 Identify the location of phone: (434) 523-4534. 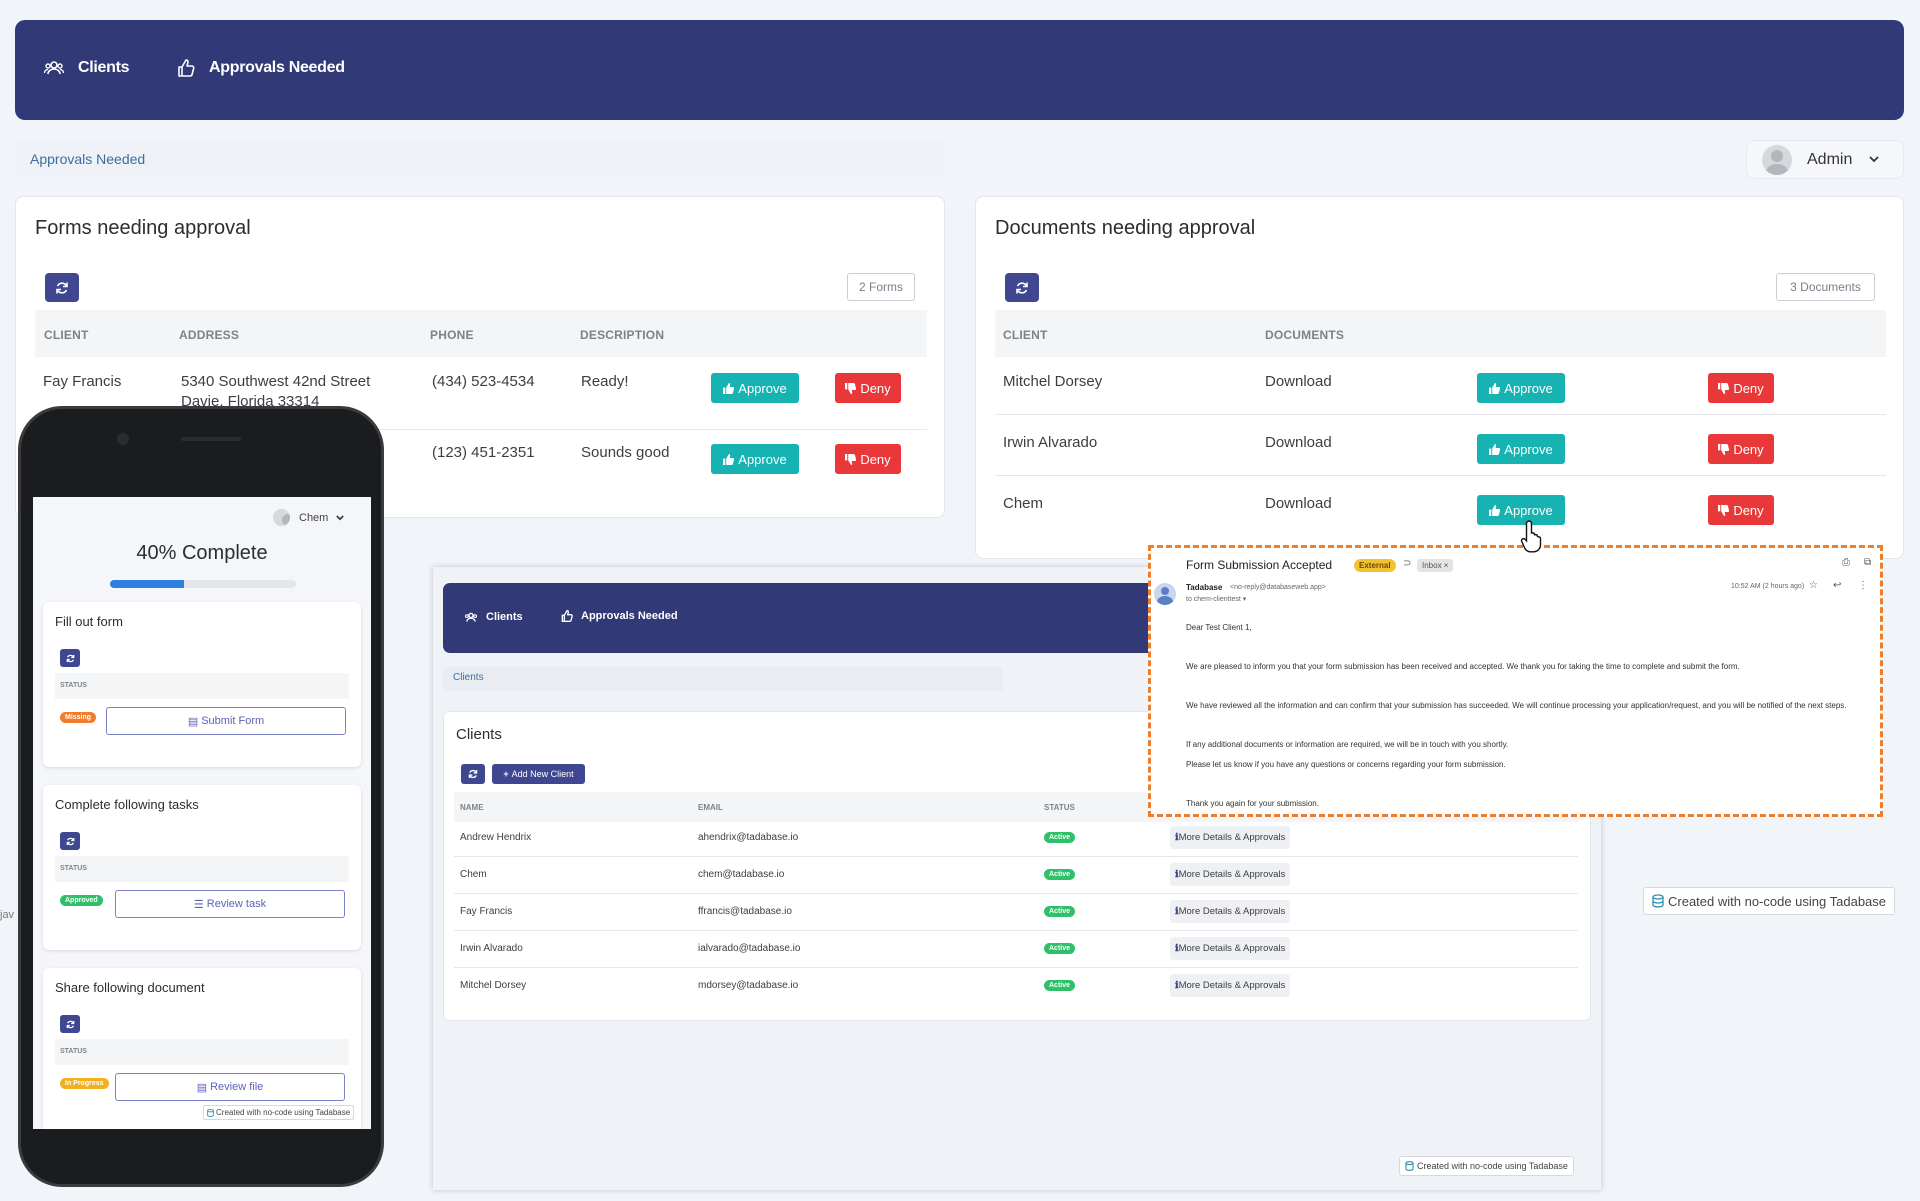
(483, 381).